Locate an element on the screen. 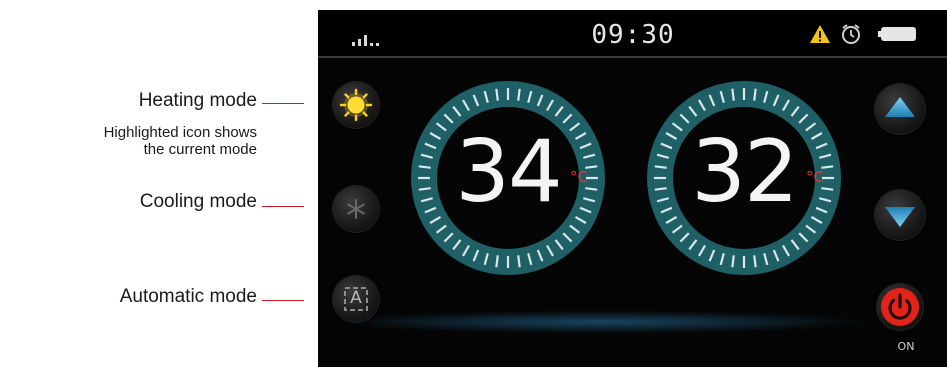 Image resolution: width=947 pixels, height=367 pixels. power-button is located at coordinates (900, 307).